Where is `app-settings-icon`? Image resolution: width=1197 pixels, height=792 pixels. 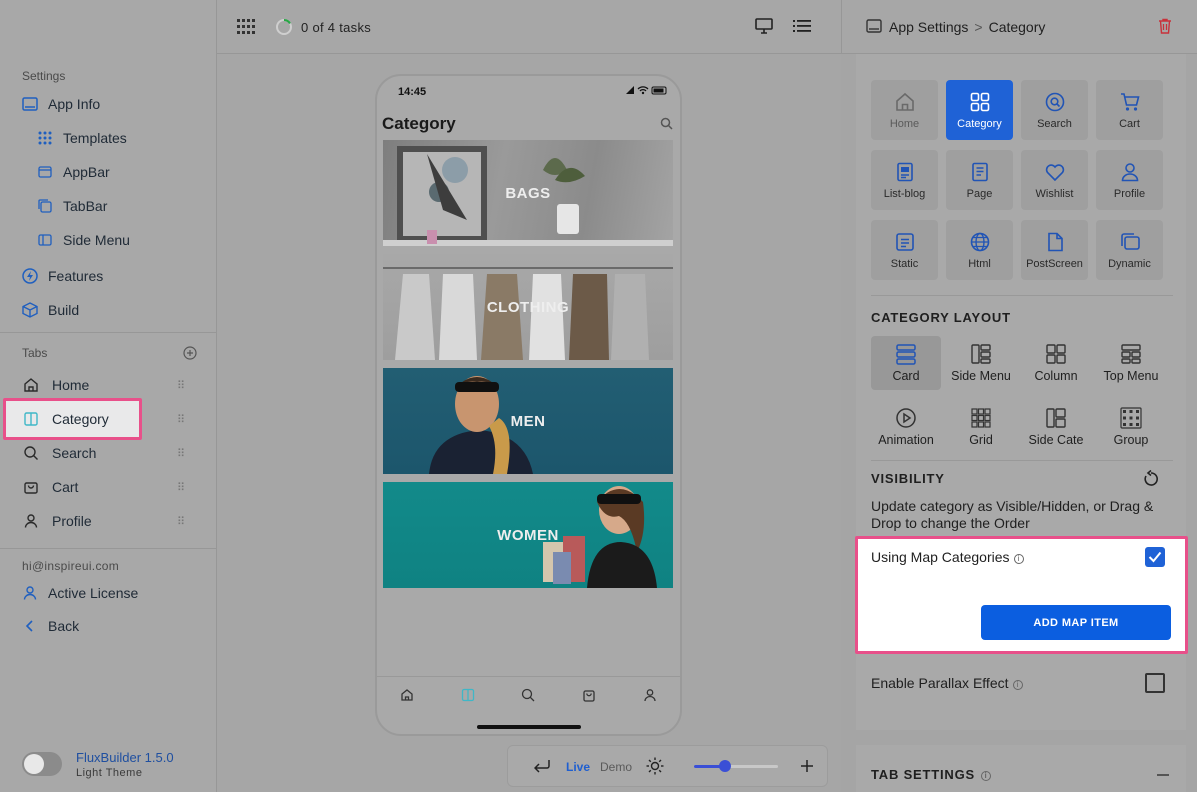 app-settings-icon is located at coordinates (874, 26).